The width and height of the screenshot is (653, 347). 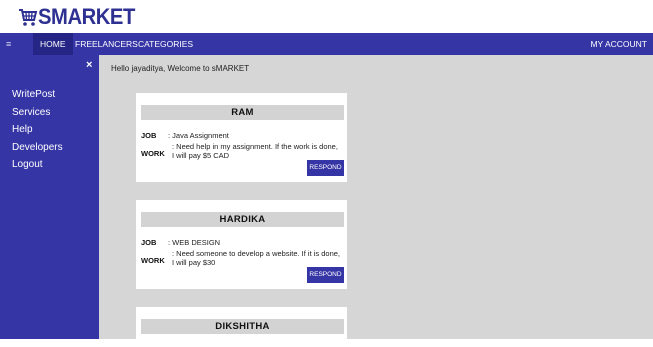 I want to click on welcome-message: Hello jayaditya, Welcome to sMARKET, so click(x=180, y=68).